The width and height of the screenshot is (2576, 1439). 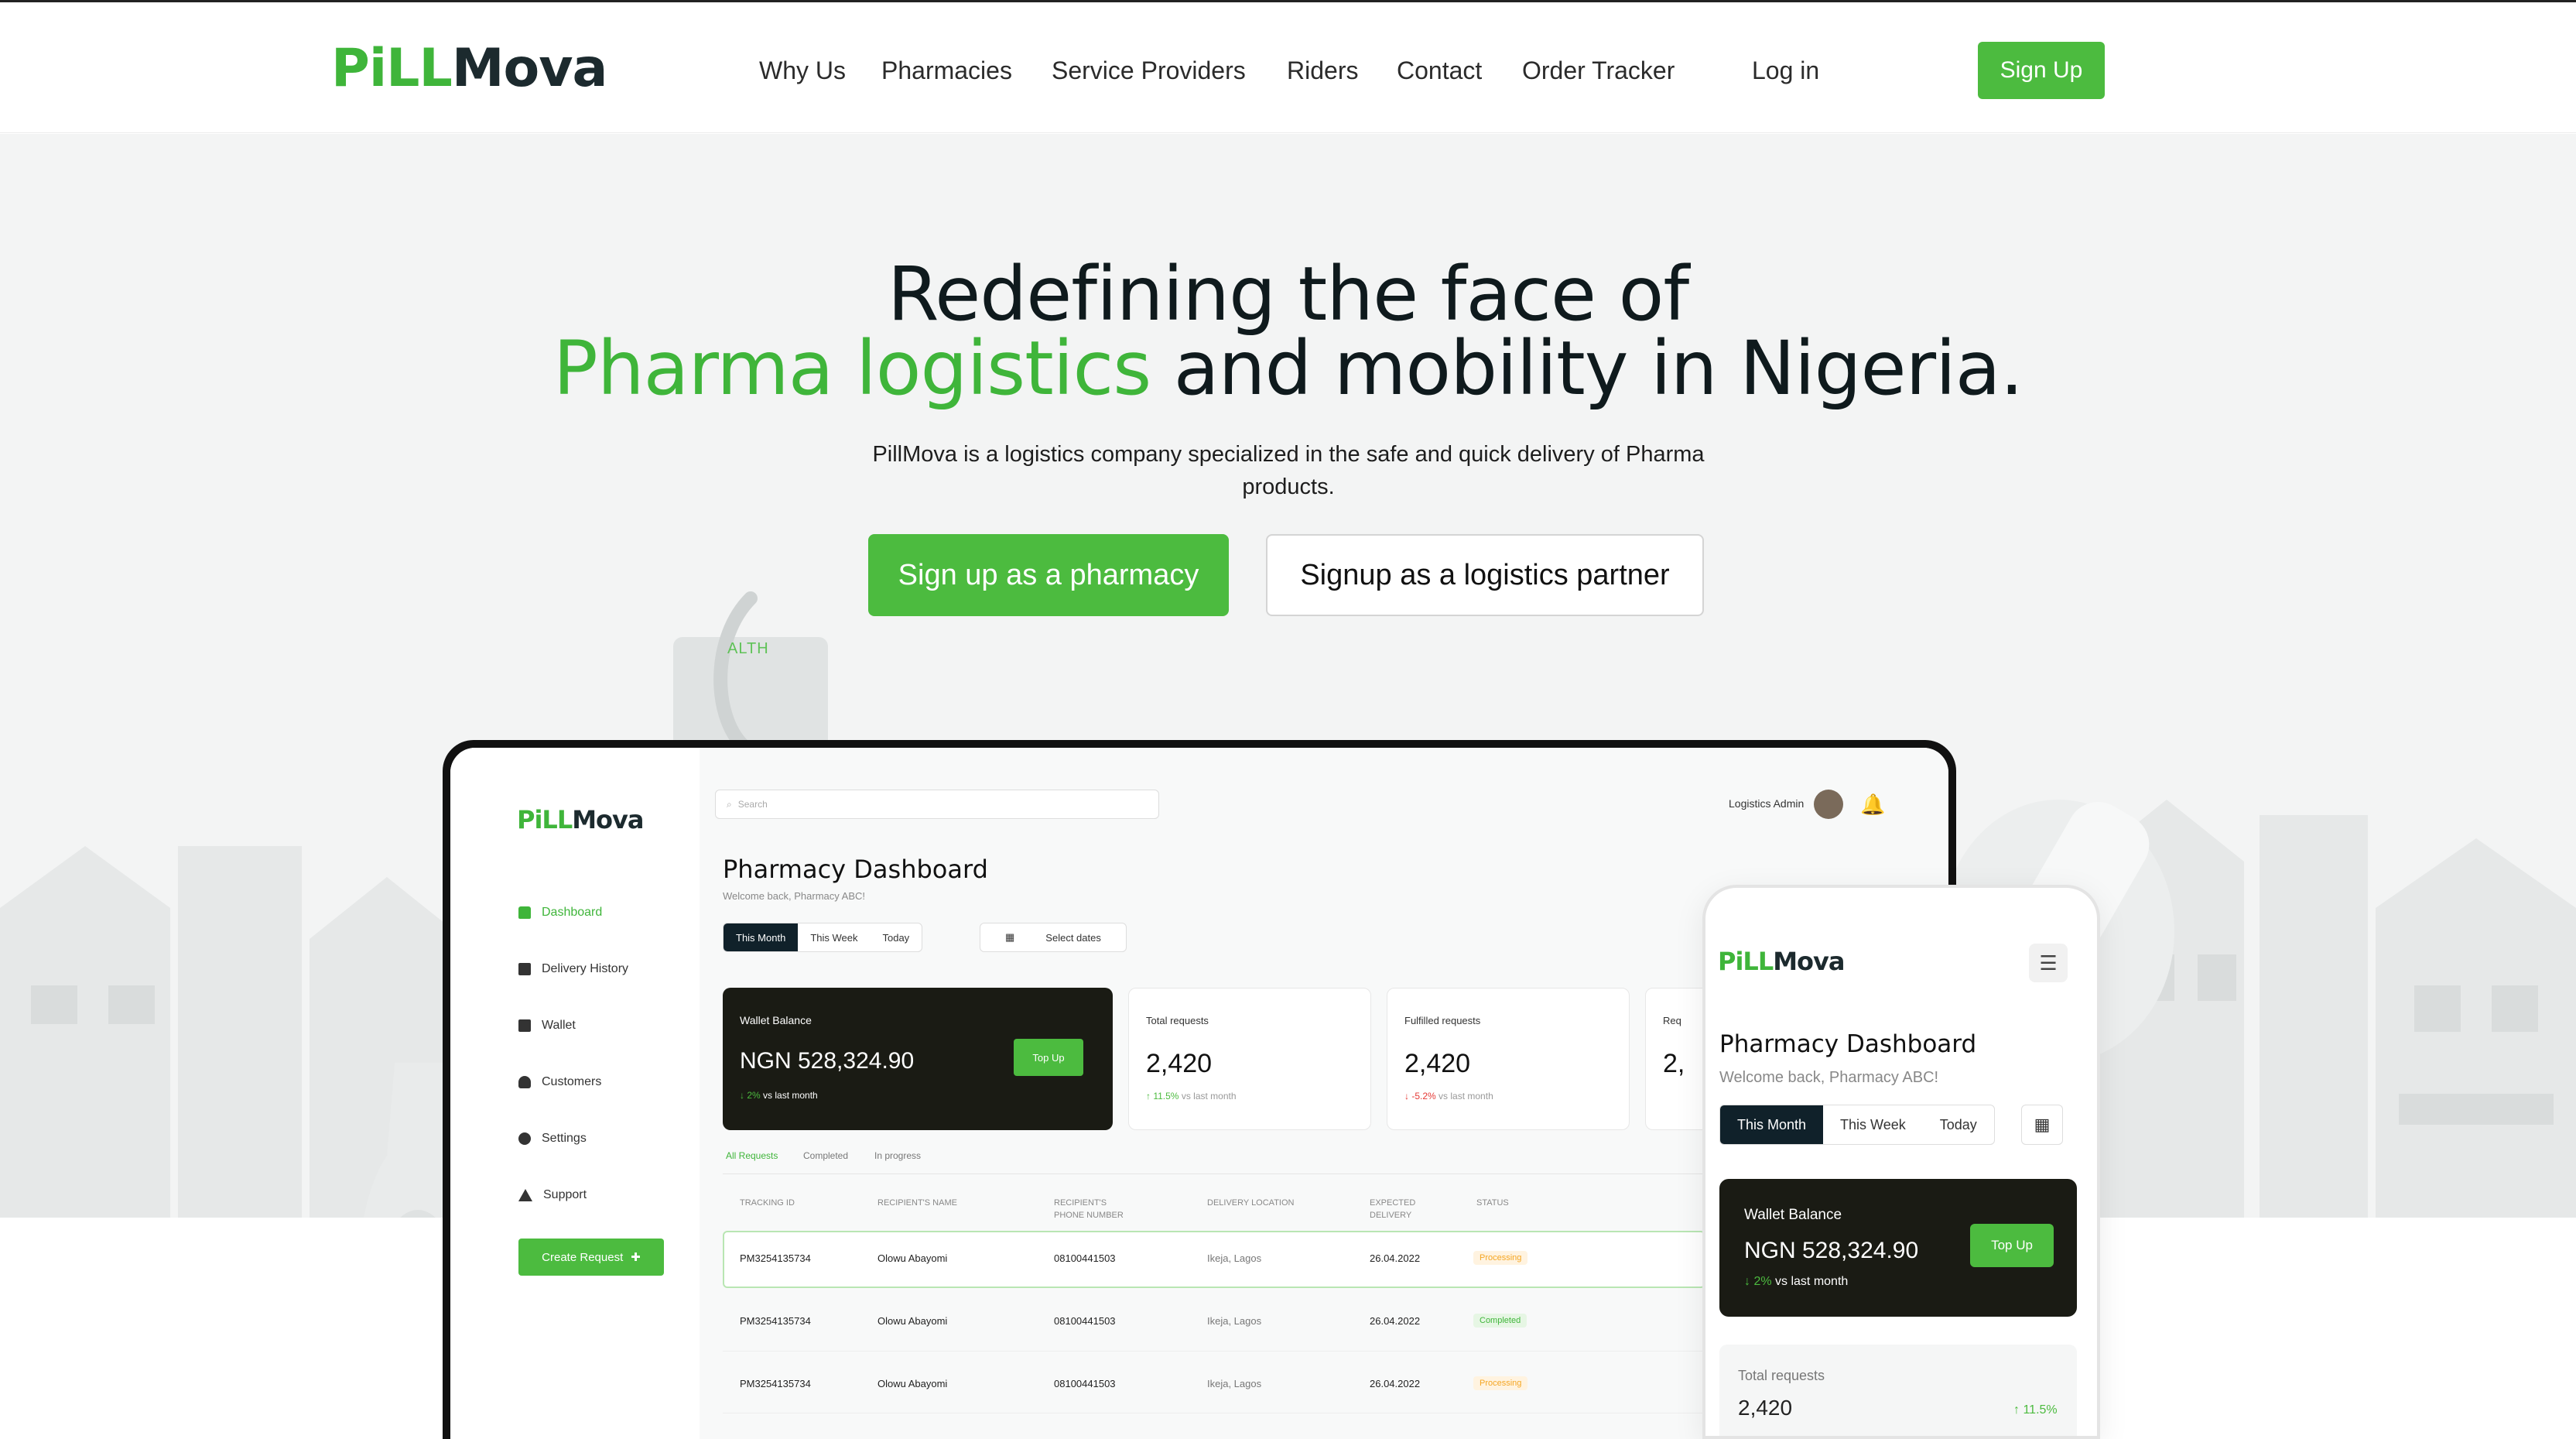 I want to click on wallet-icon, so click(x=525, y=1025).